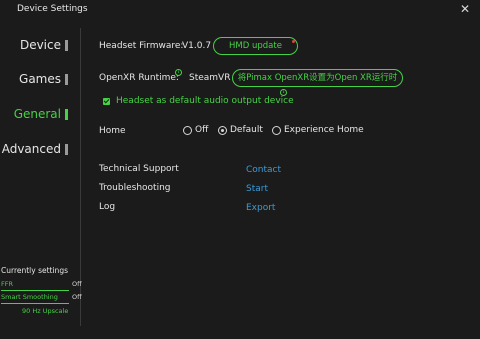  What do you see at coordinates (293, 41) in the screenshot?
I see `update-alert-dot` at bounding box center [293, 41].